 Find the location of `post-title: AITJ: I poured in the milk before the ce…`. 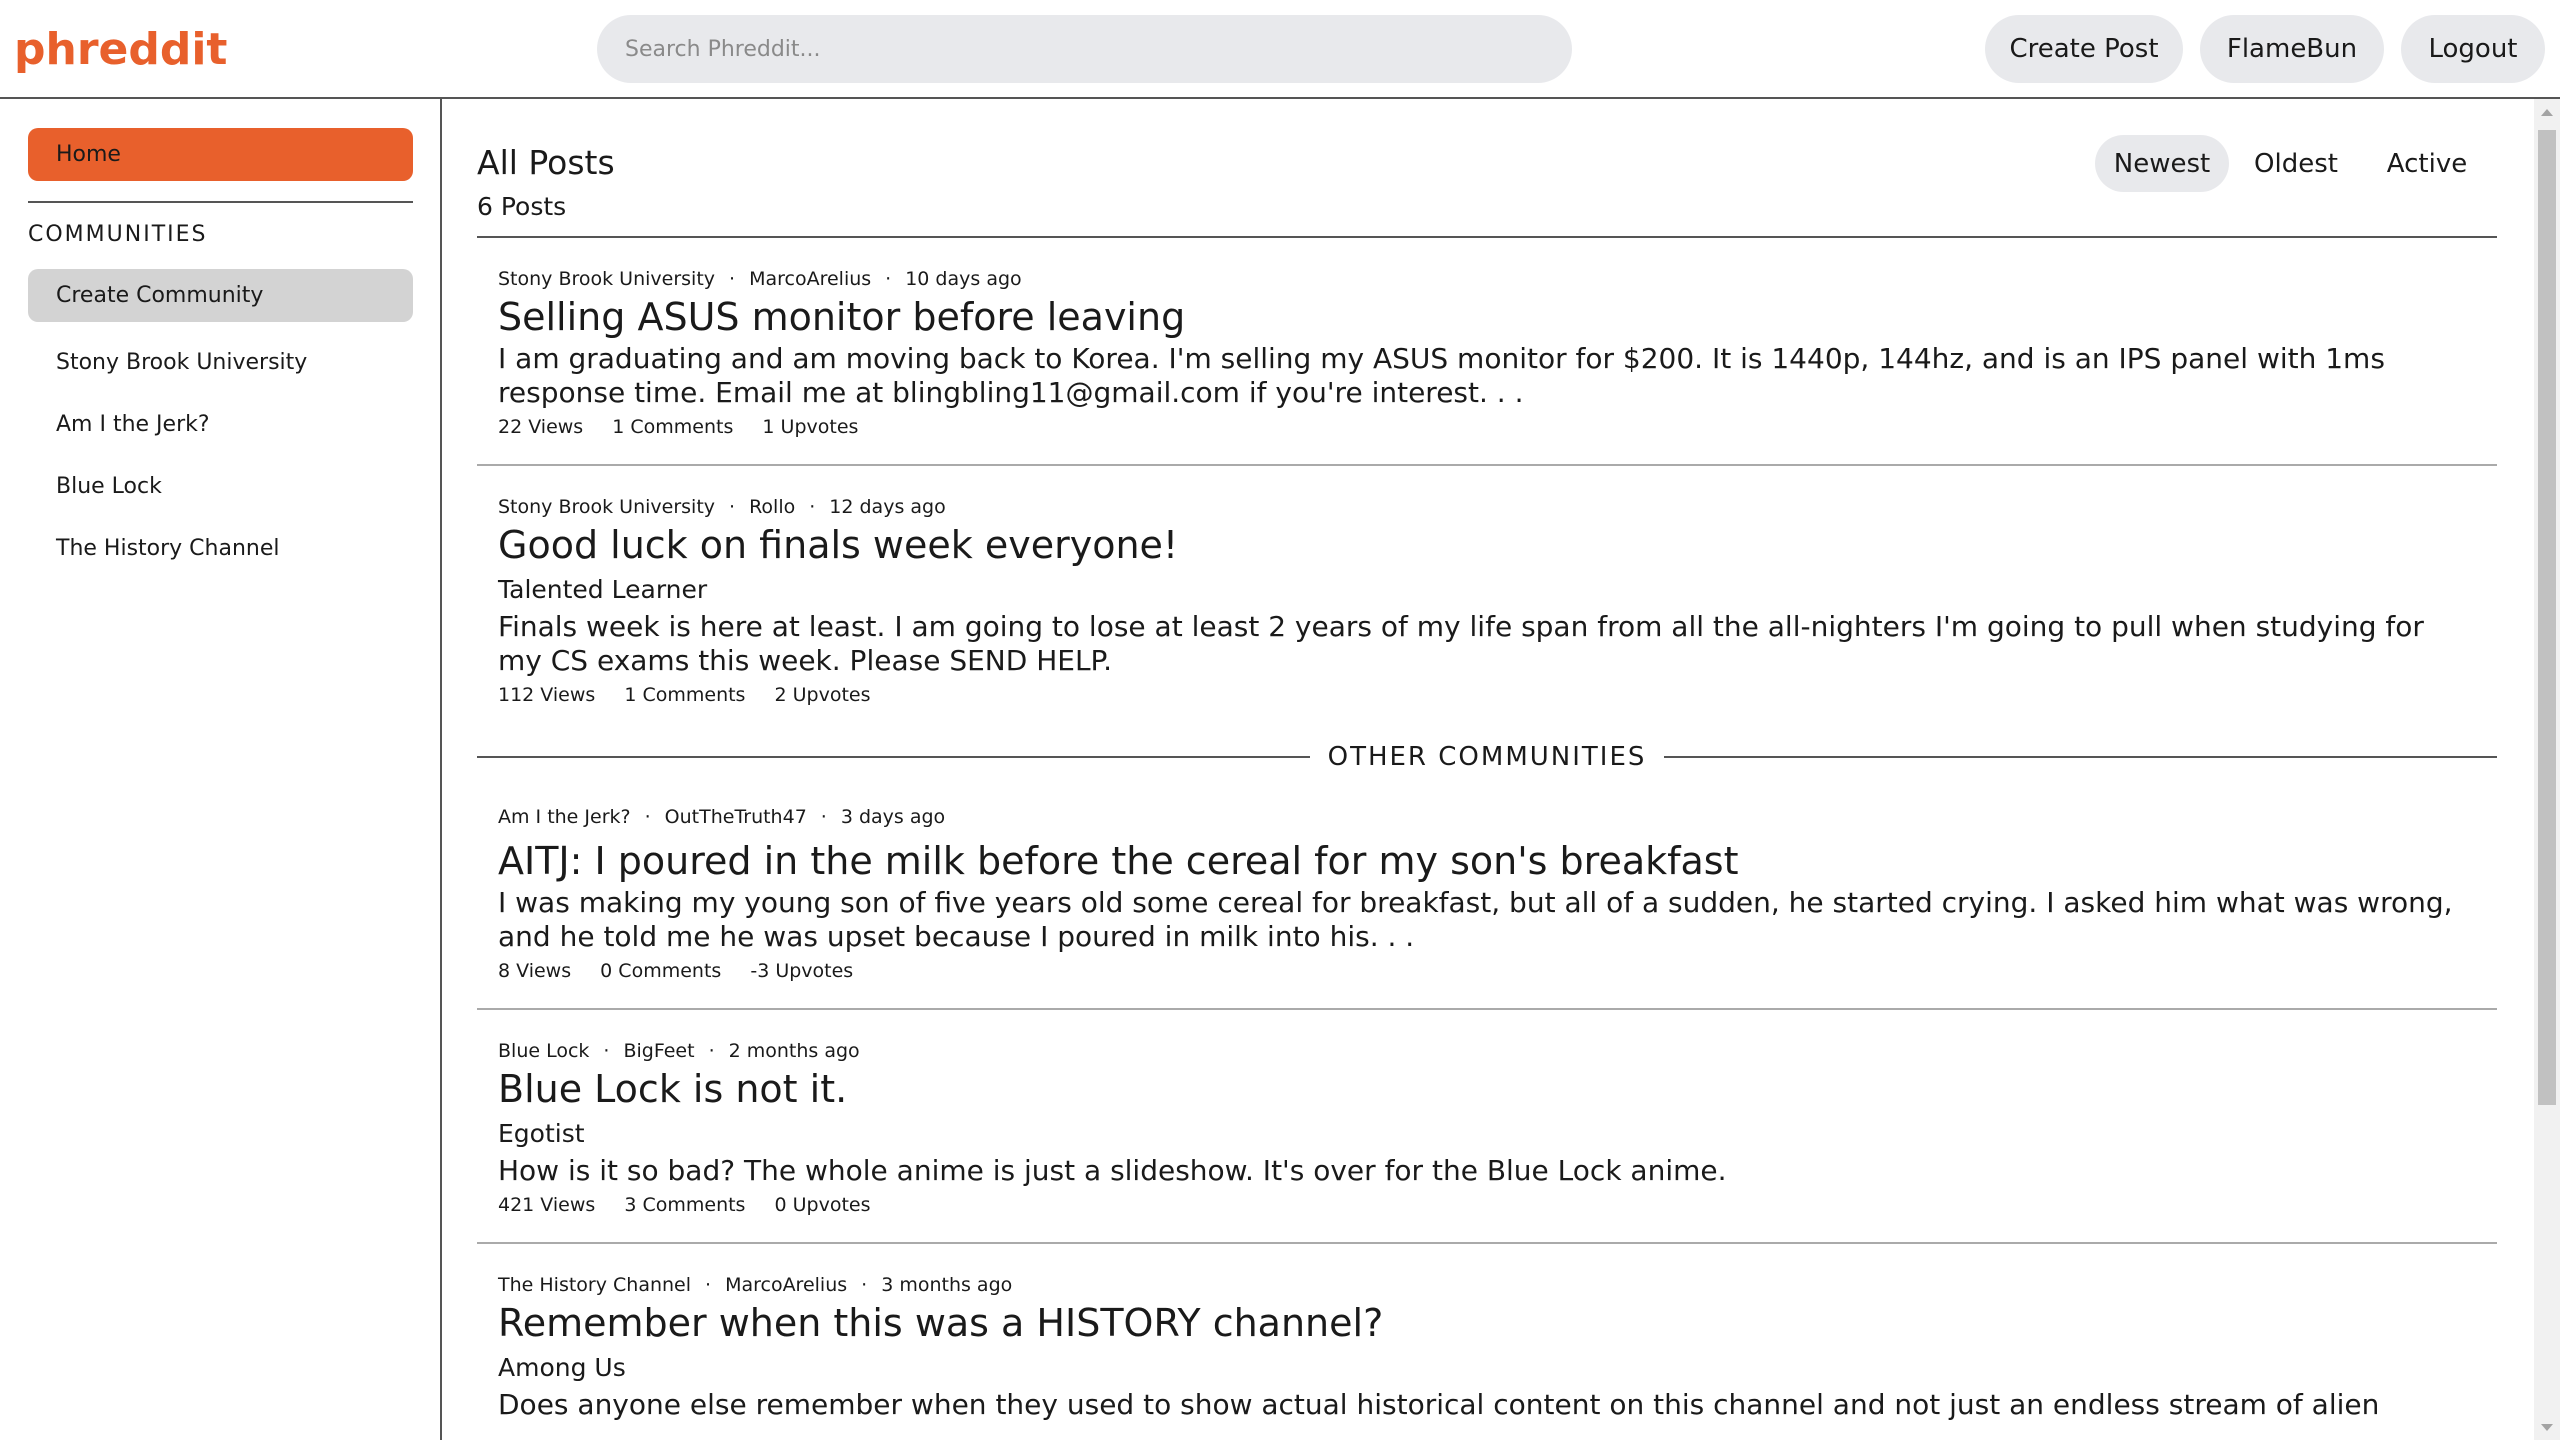

post-title: AITJ: I poured in the milk before the ce… is located at coordinates (1477, 861).